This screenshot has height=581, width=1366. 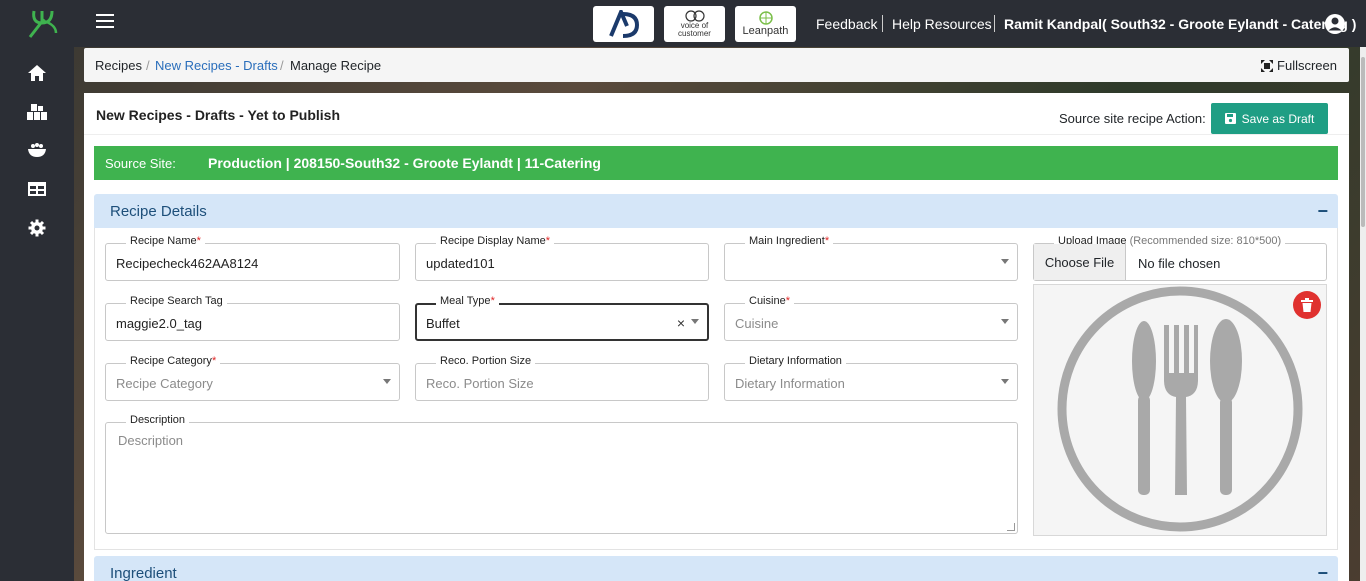 What do you see at coordinates (795, 361) in the screenshot?
I see `dietary-label: Dietary Information` at bounding box center [795, 361].